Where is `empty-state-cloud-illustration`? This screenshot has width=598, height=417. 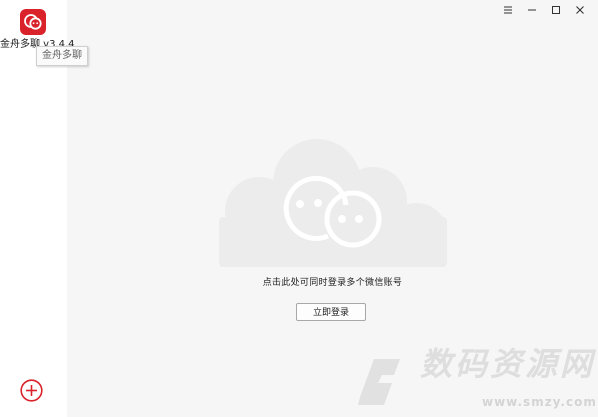
empty-state-cloud-illustration is located at coordinates (331, 203).